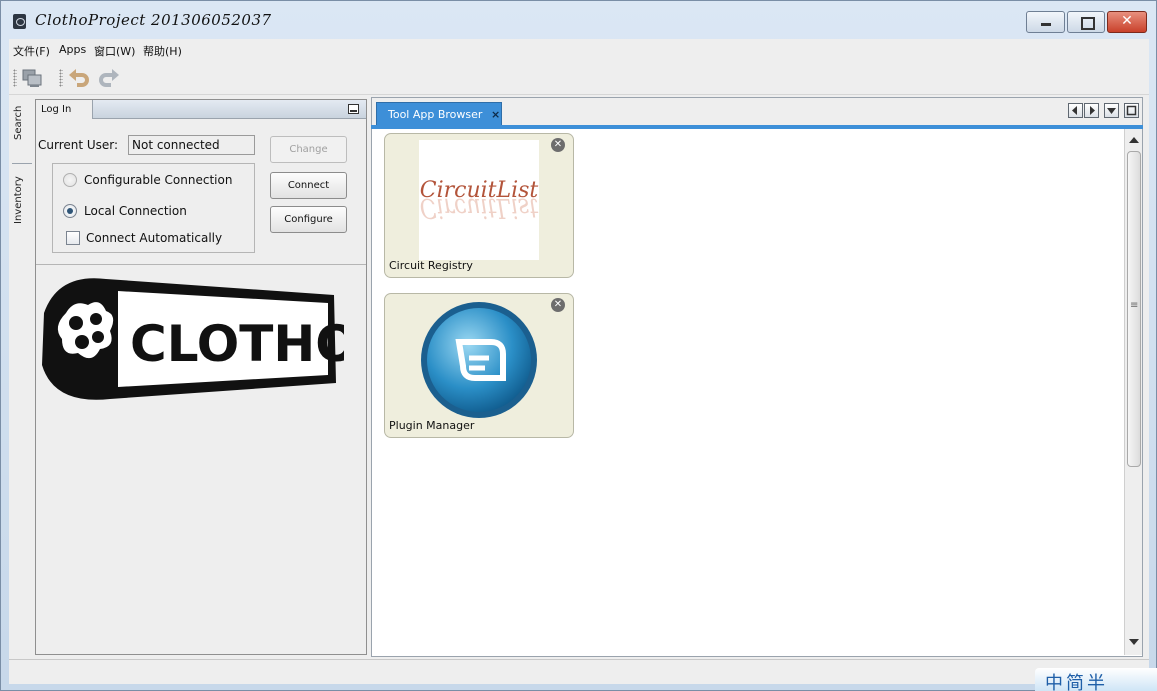  What do you see at coordinates (153, 20) in the screenshot?
I see `window-title: ClothoProject 201306052037` at bounding box center [153, 20].